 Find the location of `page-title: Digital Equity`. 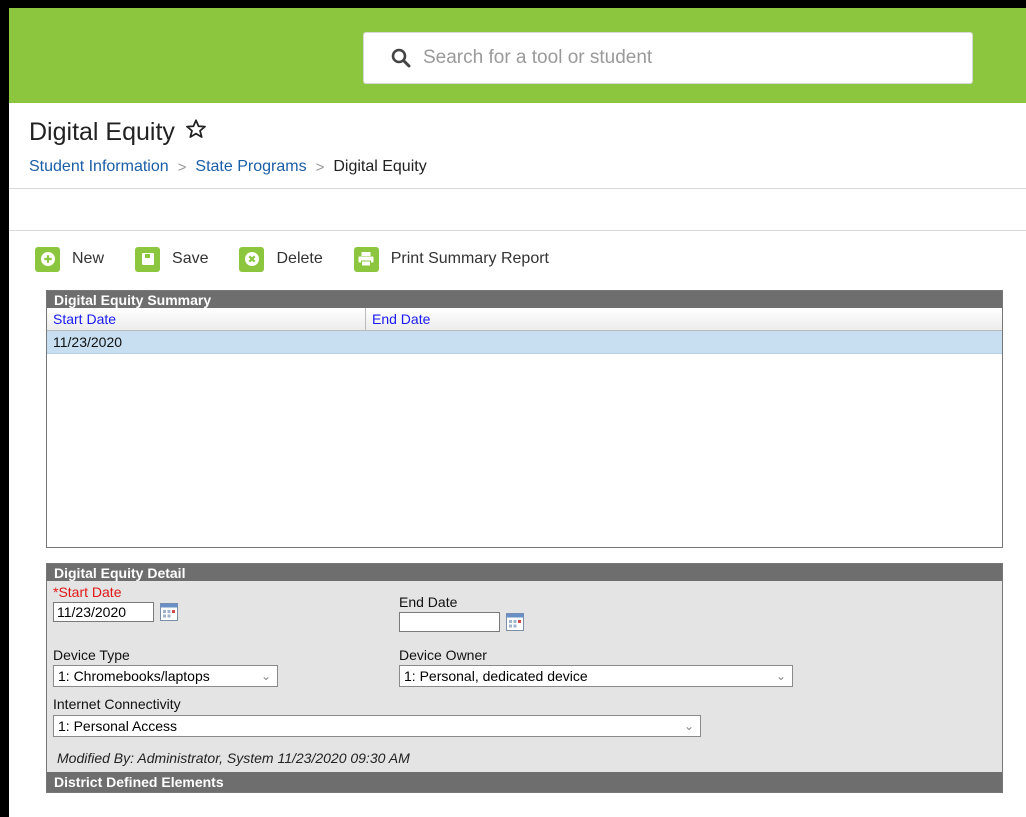

page-title: Digital Equity is located at coordinates (102, 132).